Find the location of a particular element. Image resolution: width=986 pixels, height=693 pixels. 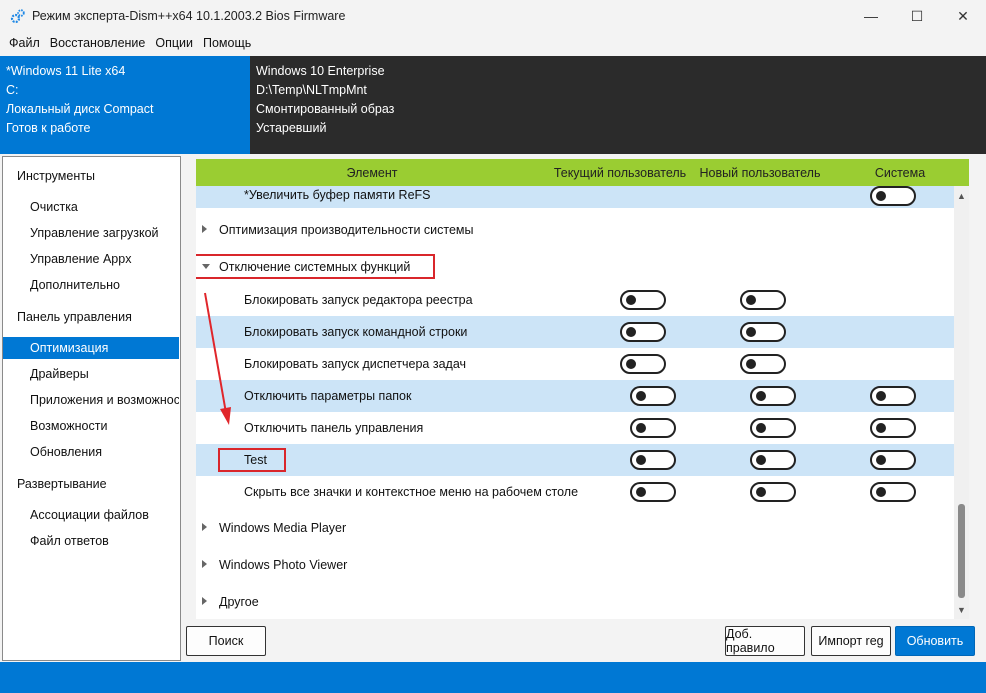

sidebar-section-control-panel: Панель управления is located at coordinates (74, 317).